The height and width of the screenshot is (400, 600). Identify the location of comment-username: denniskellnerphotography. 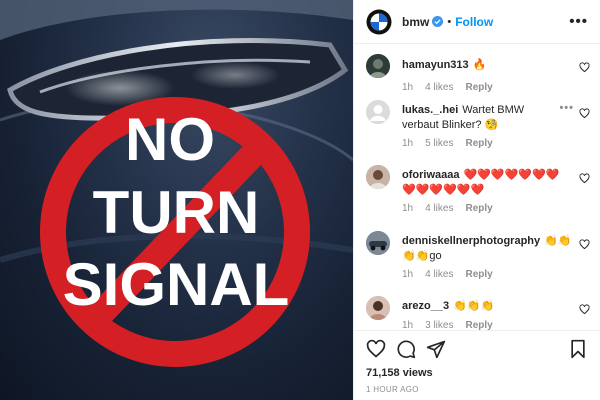
(471, 241).